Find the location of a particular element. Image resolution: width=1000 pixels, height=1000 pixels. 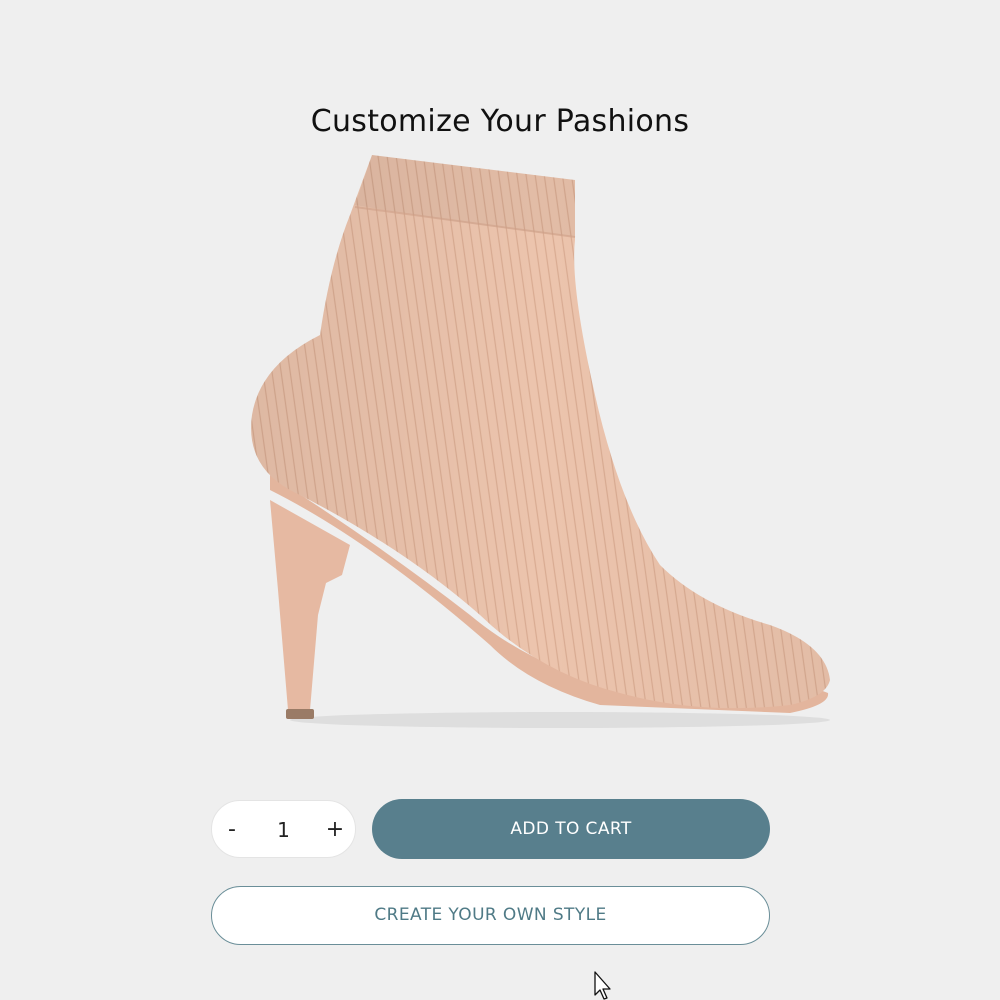

mouse-pointer-icon is located at coordinates (602, 985).